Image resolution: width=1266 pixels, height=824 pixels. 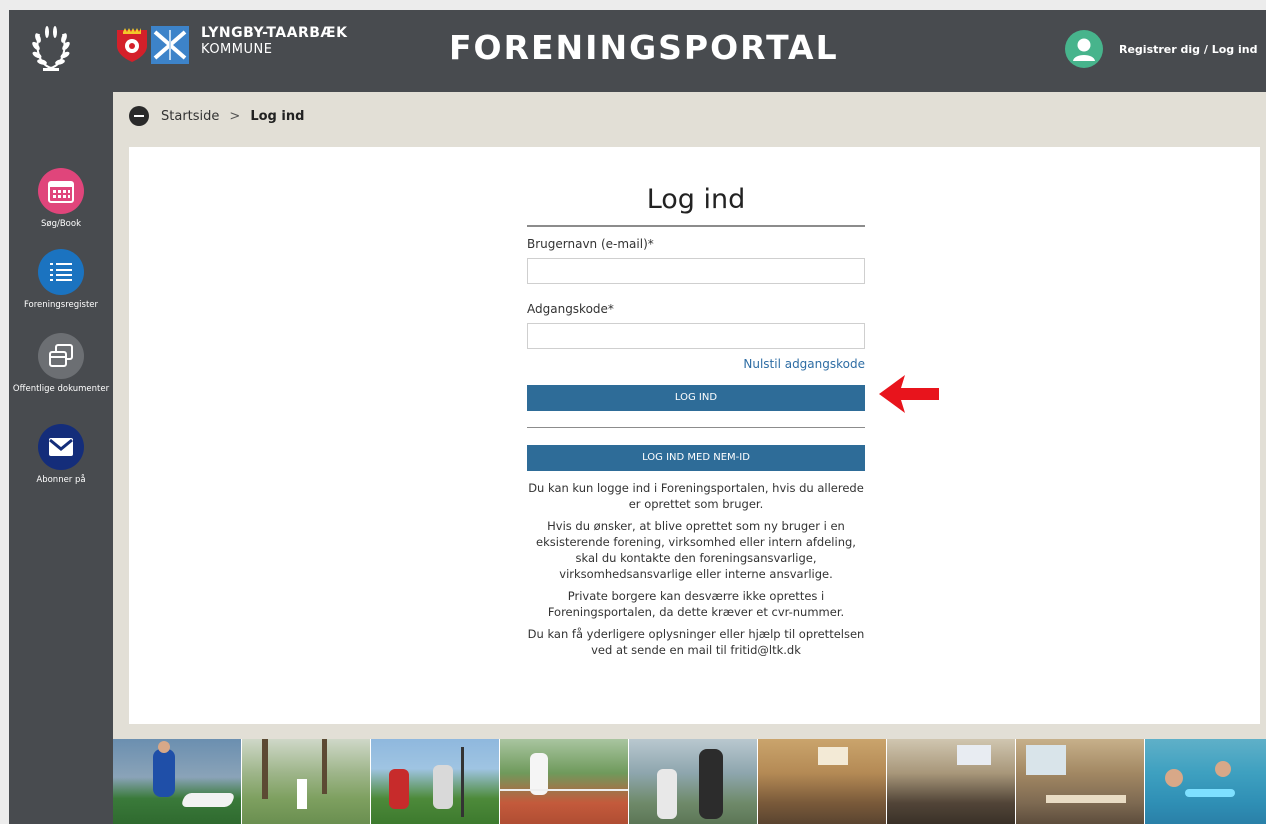 I want to click on portal-title: FORENINGSPORTAL, so click(x=644, y=47).